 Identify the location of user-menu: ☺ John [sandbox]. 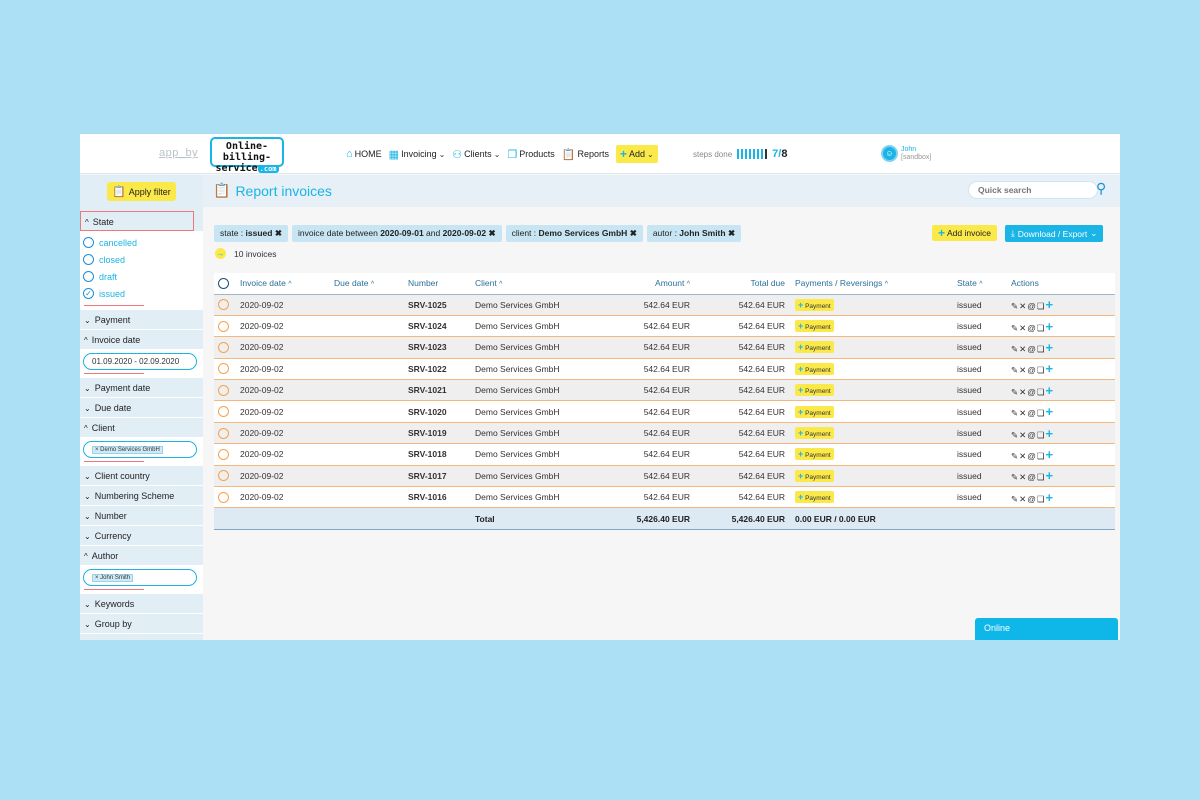
(906, 153).